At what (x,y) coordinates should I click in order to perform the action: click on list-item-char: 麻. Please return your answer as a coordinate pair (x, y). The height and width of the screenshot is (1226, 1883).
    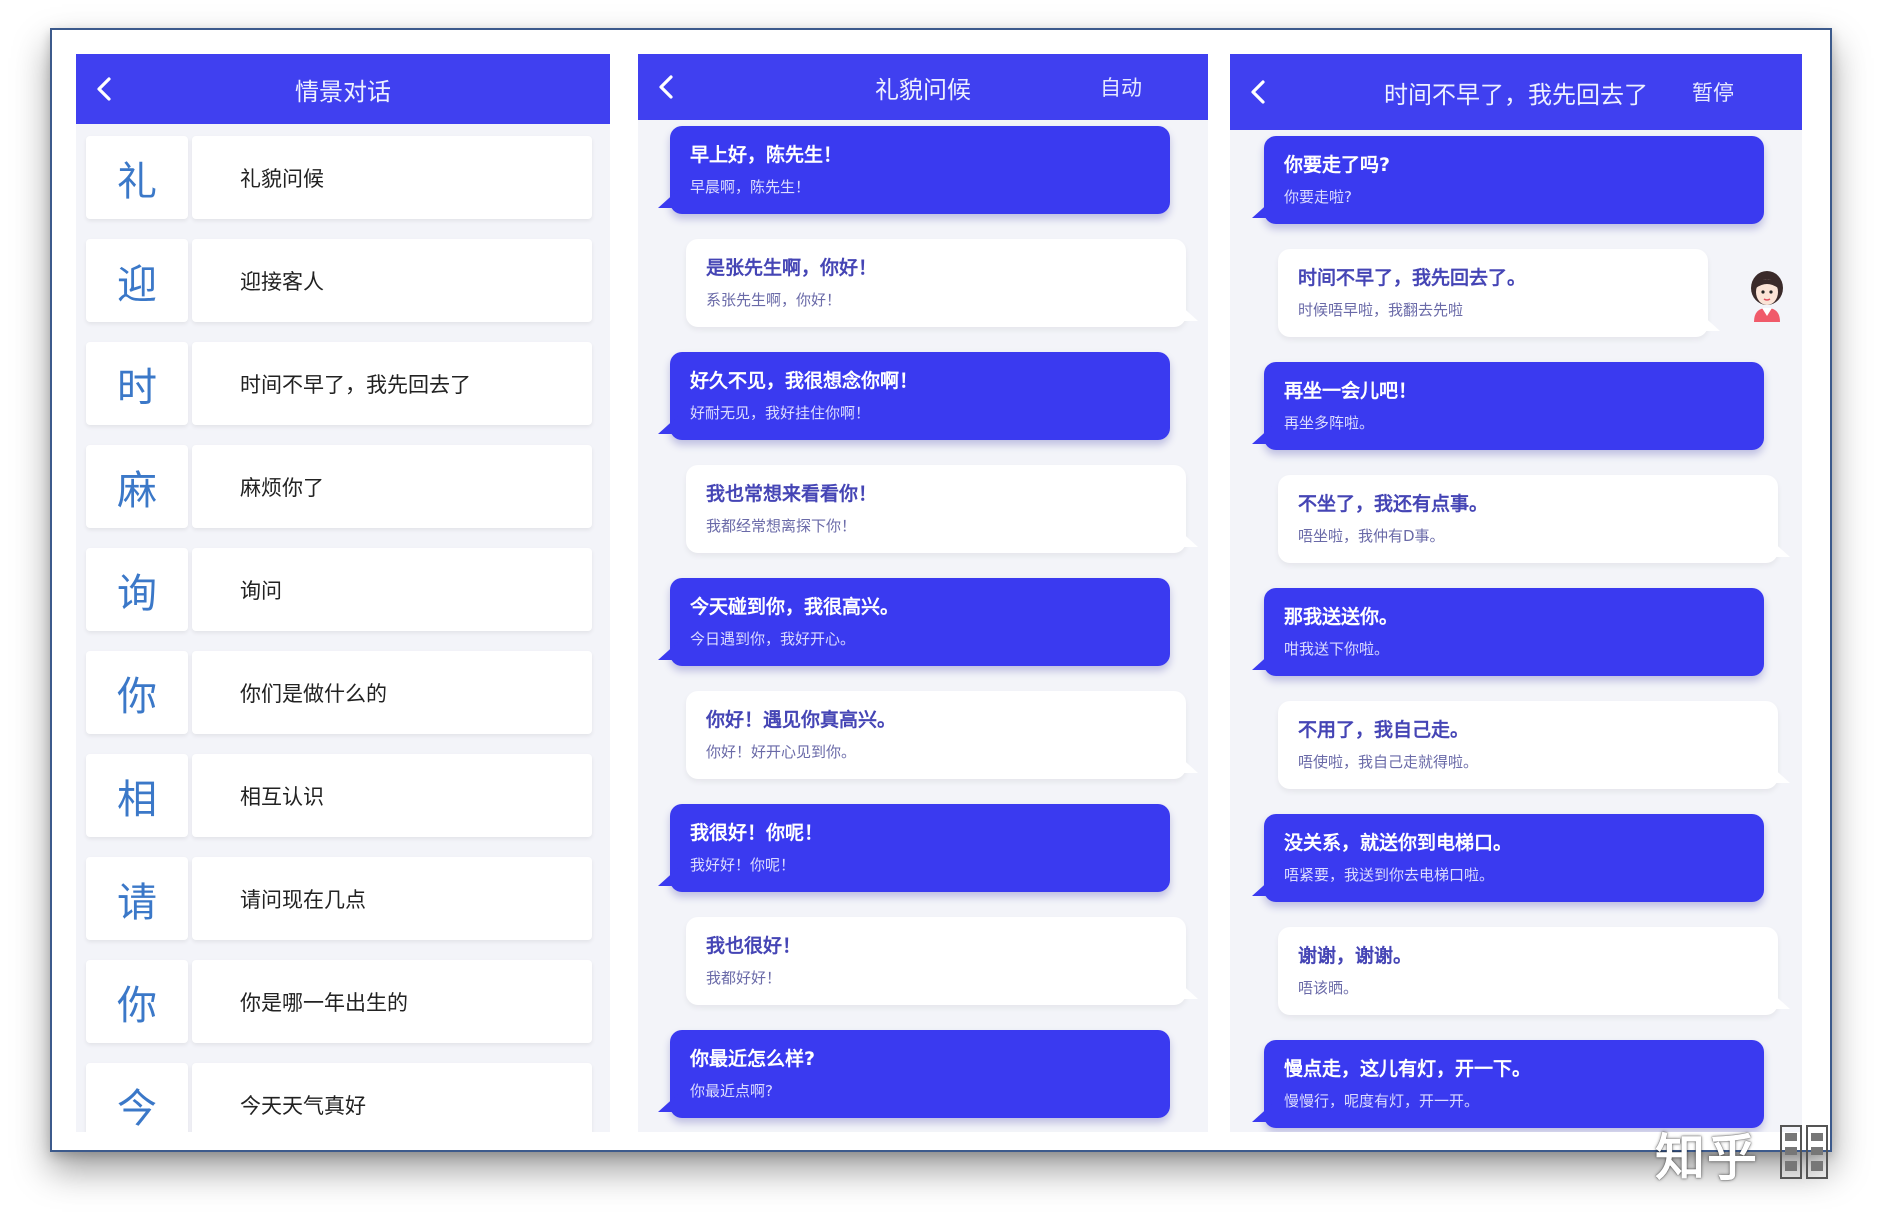
    Looking at the image, I should click on (137, 486).